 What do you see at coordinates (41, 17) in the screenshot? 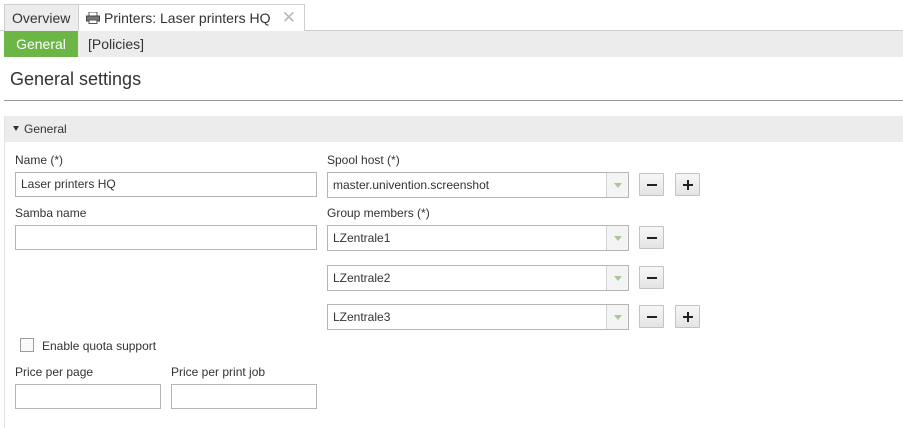
I see `tab-overview: Overview` at bounding box center [41, 17].